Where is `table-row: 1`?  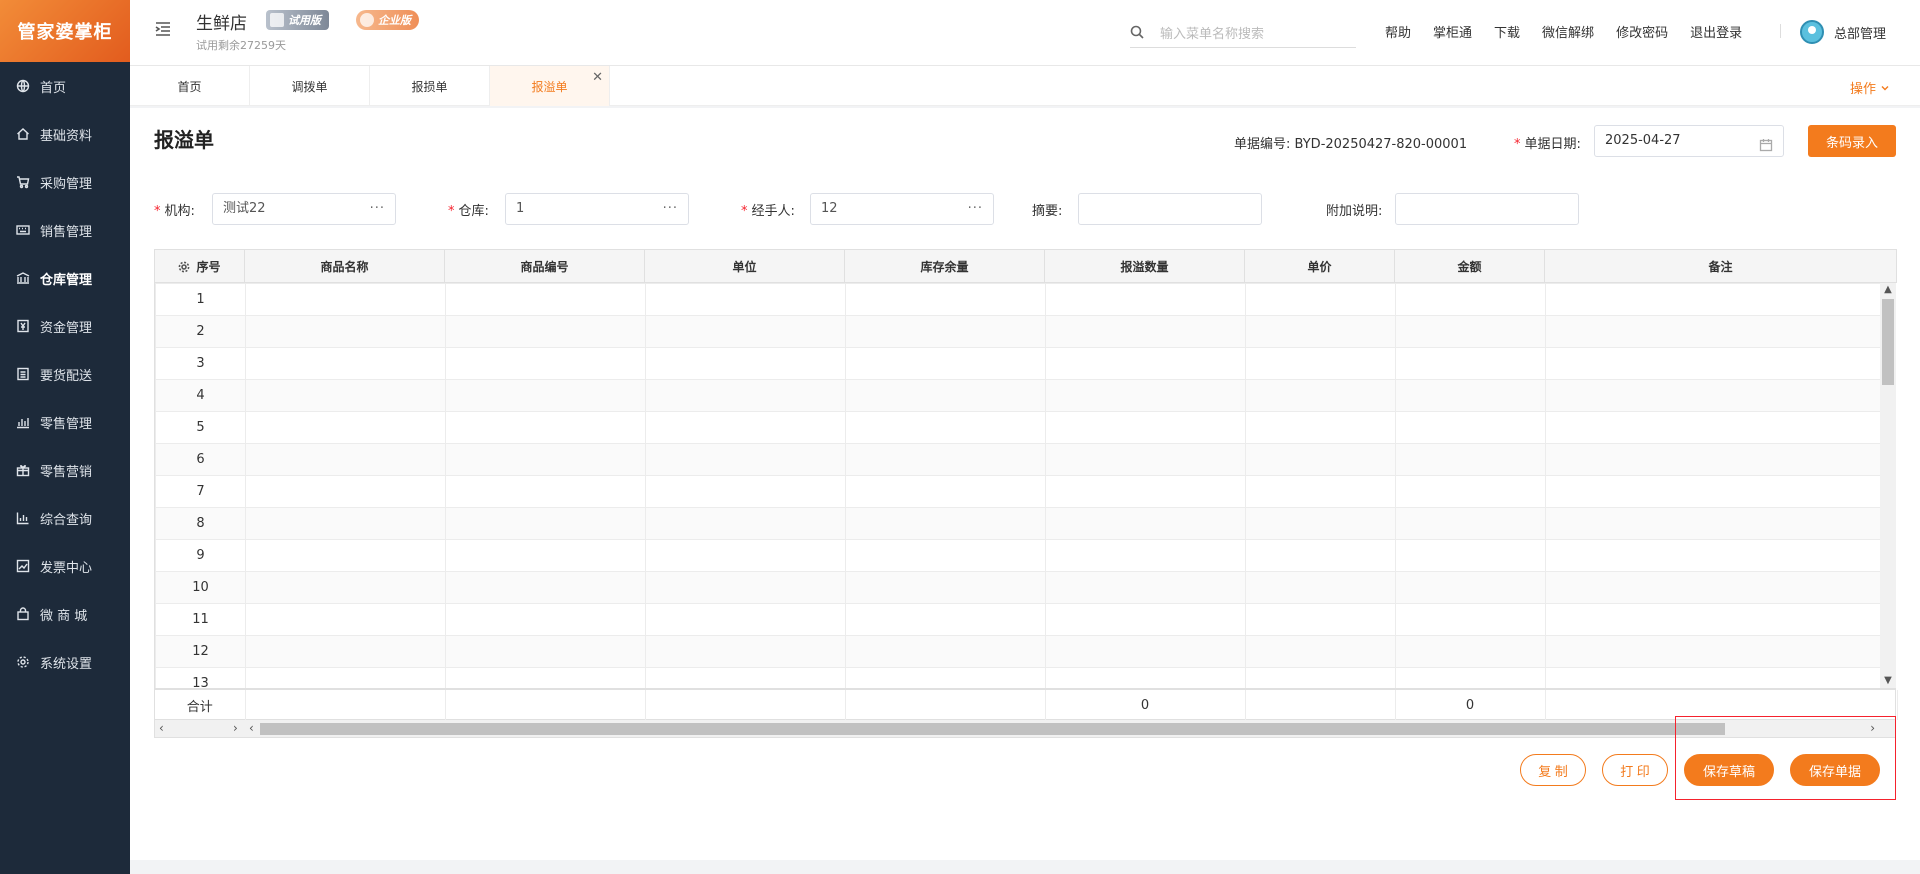 table-row: 1 is located at coordinates (1025, 299).